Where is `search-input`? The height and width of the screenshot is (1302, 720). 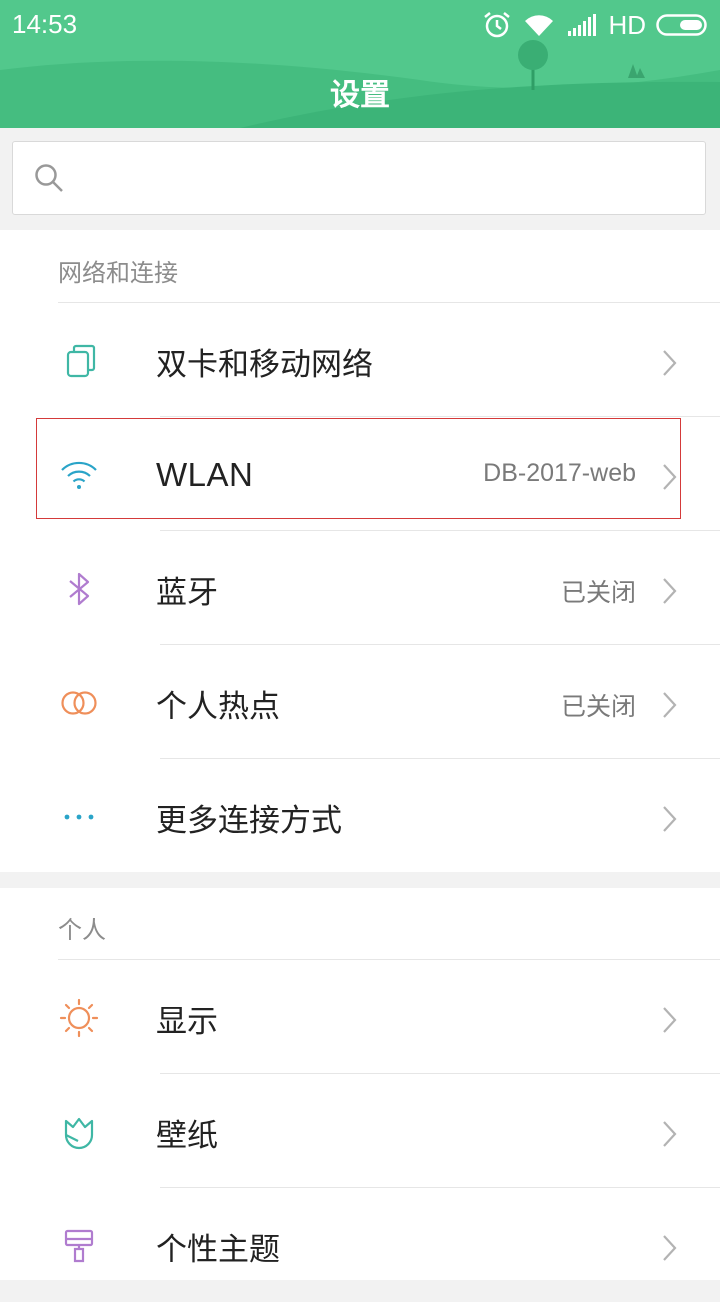
search-input is located at coordinates (359, 178).